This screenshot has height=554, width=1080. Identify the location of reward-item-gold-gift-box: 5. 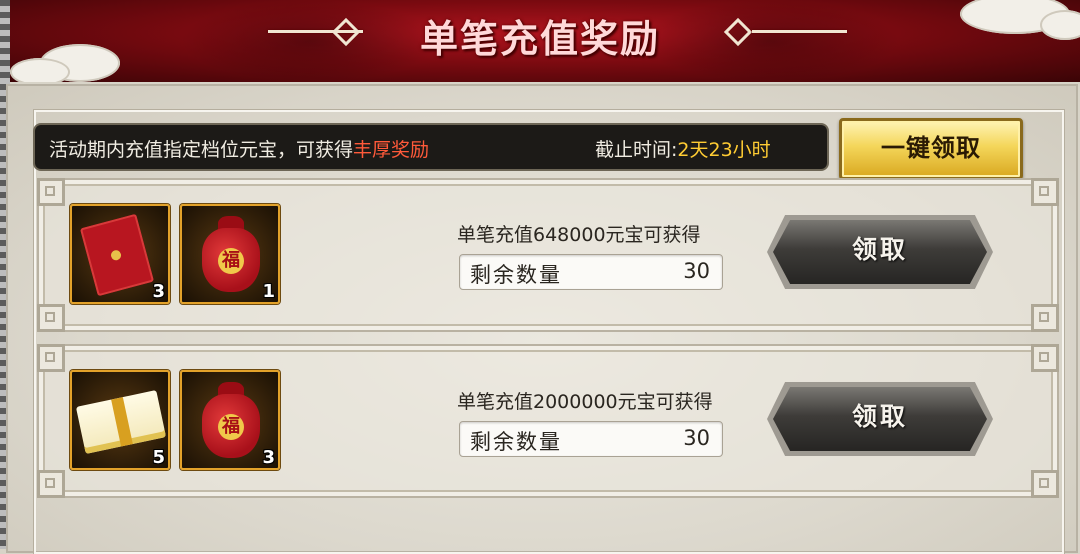
(120, 420).